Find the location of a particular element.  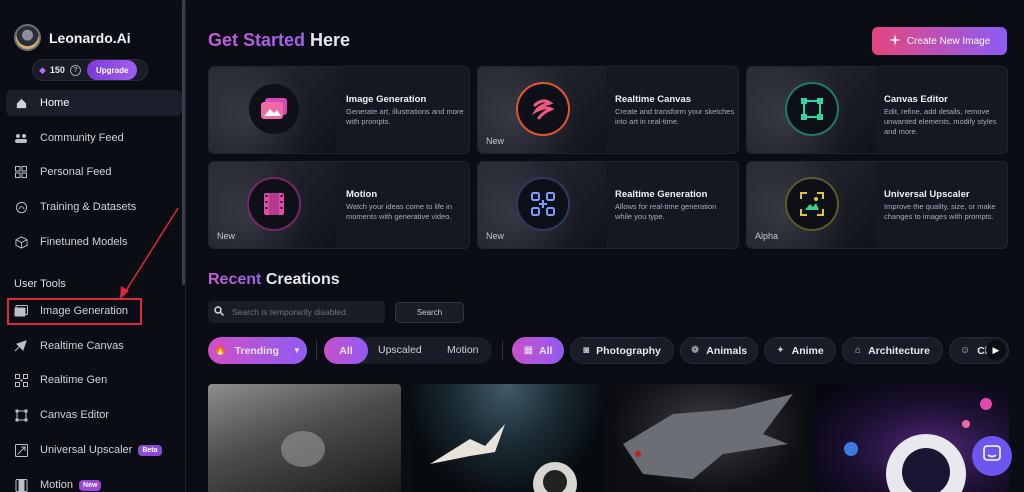

search-input is located at coordinates (307, 312).